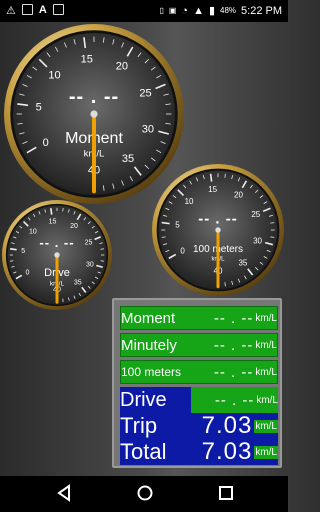  I want to click on recent-icon, so click(226, 493).